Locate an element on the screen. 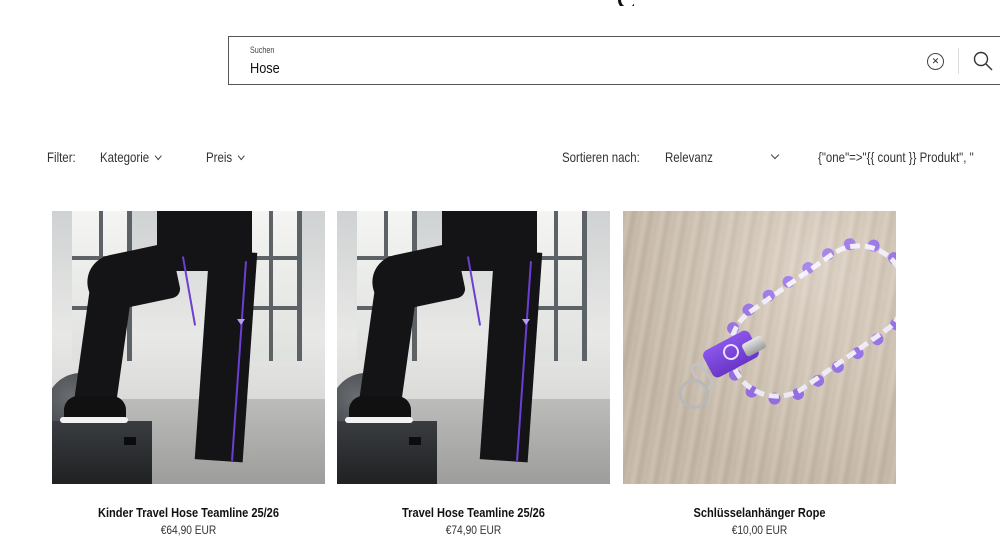  search-button is located at coordinates (983, 61).